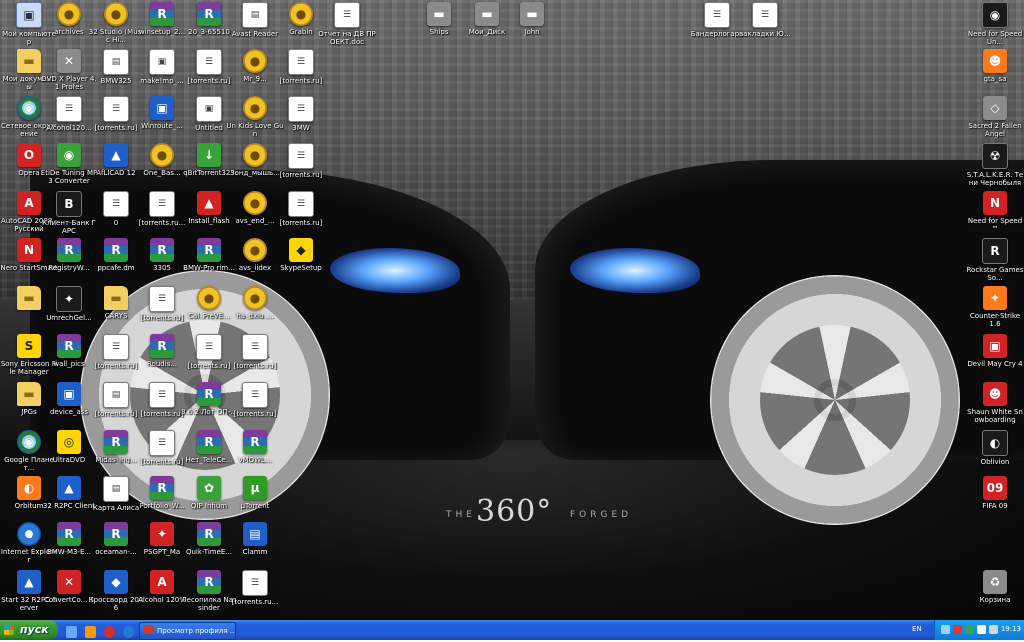  I want to click on desktop-icon: ◐ Oblivion, so click(995, 448).